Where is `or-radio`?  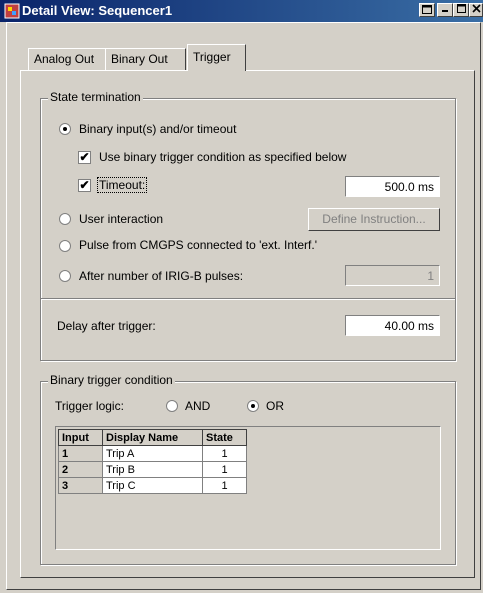 or-radio is located at coordinates (253, 406).